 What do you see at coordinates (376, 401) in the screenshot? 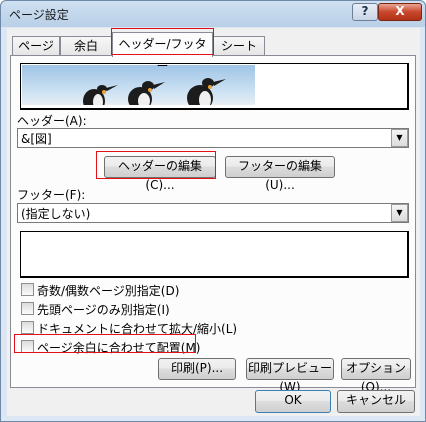
I see `cancel-button: キャンセル` at bounding box center [376, 401].